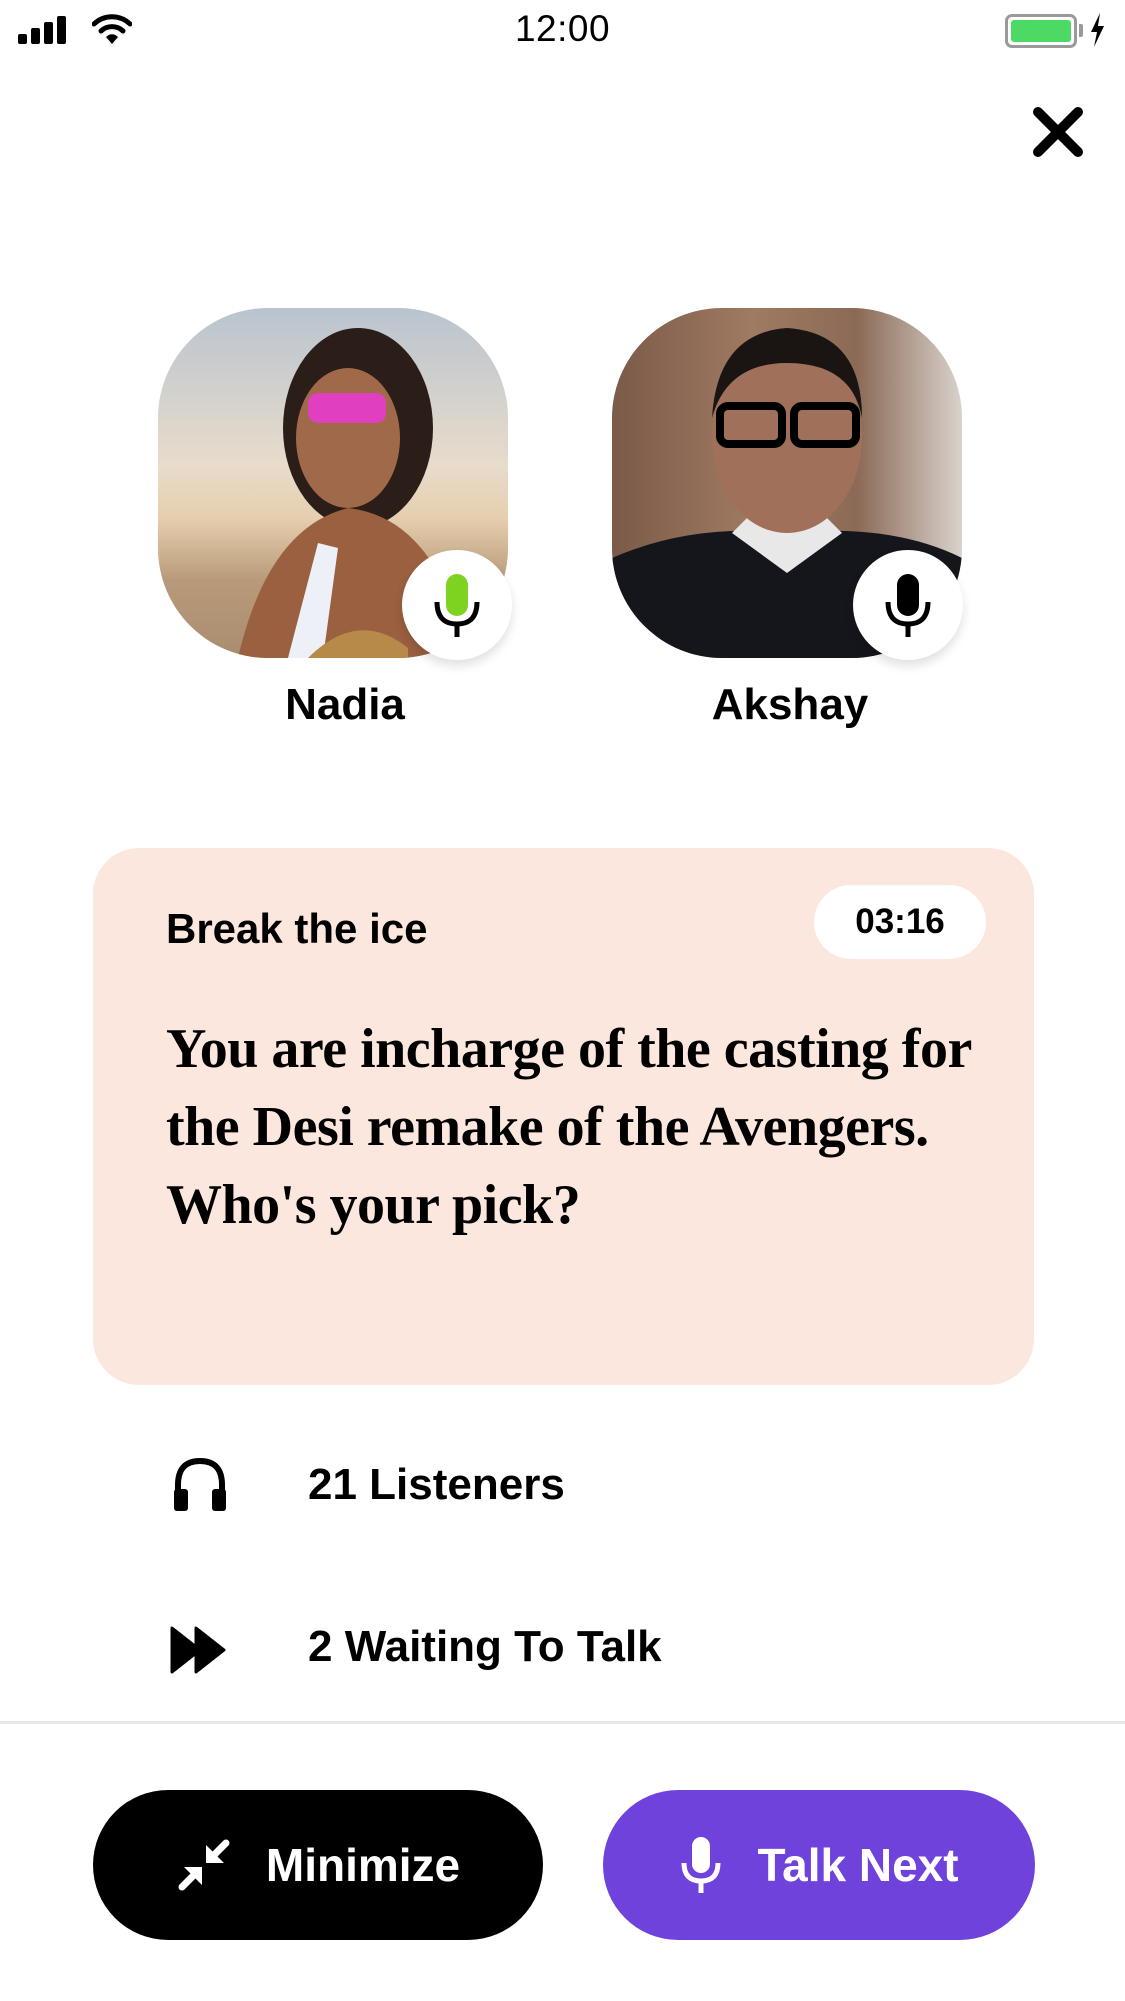  Describe the element at coordinates (900, 922) in the screenshot. I see `timer-badge: 03:16` at that location.